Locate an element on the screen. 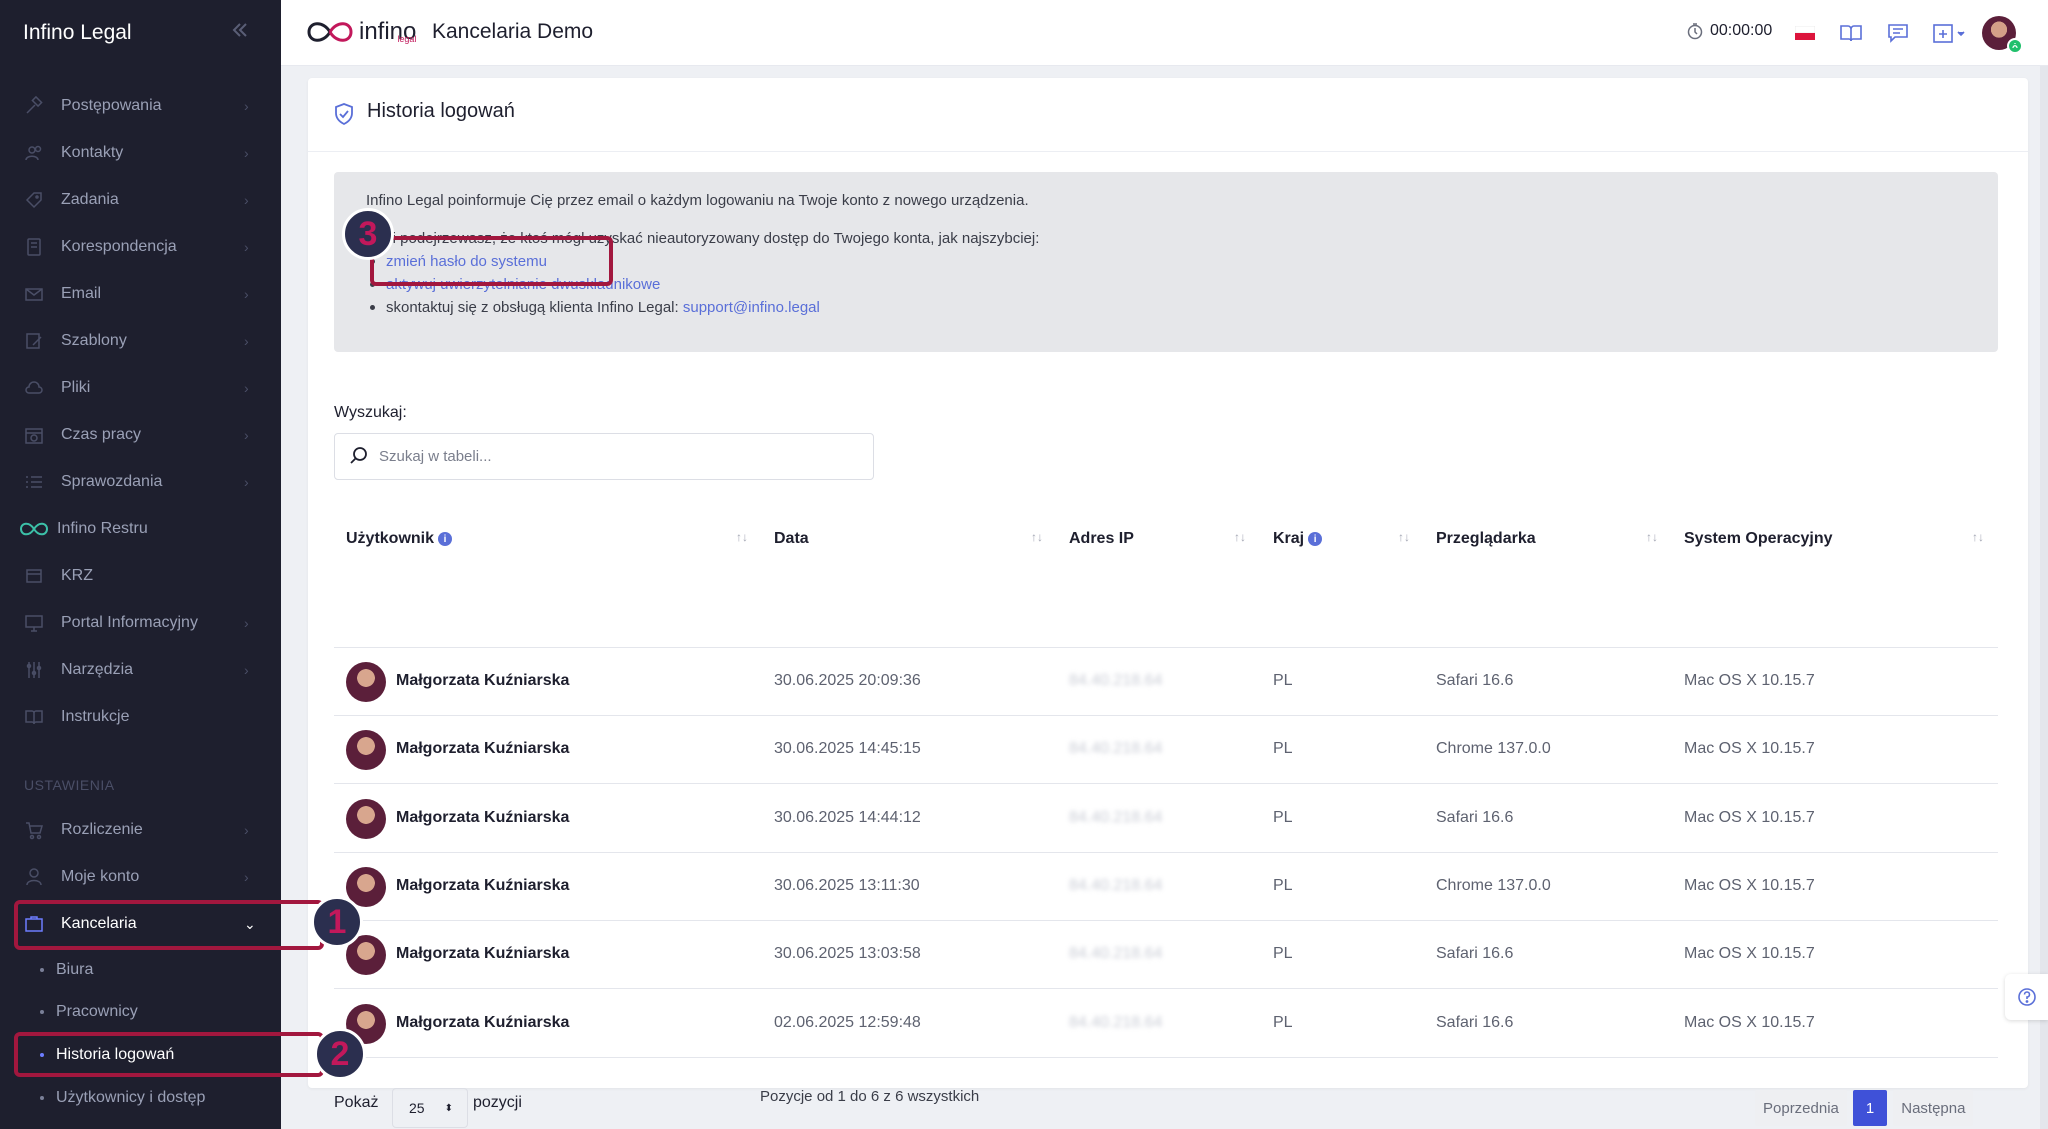 The width and height of the screenshot is (2048, 1129). cell-date: 02.06.2025 12:59:48 is located at coordinates (847, 1022).